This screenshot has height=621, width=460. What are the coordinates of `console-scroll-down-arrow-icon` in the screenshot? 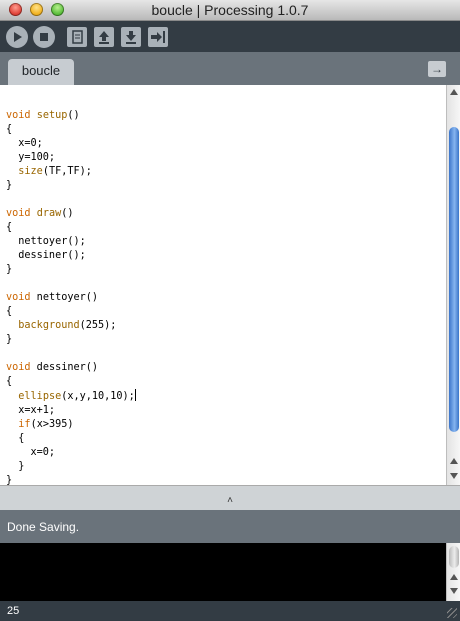 It's located at (454, 591).